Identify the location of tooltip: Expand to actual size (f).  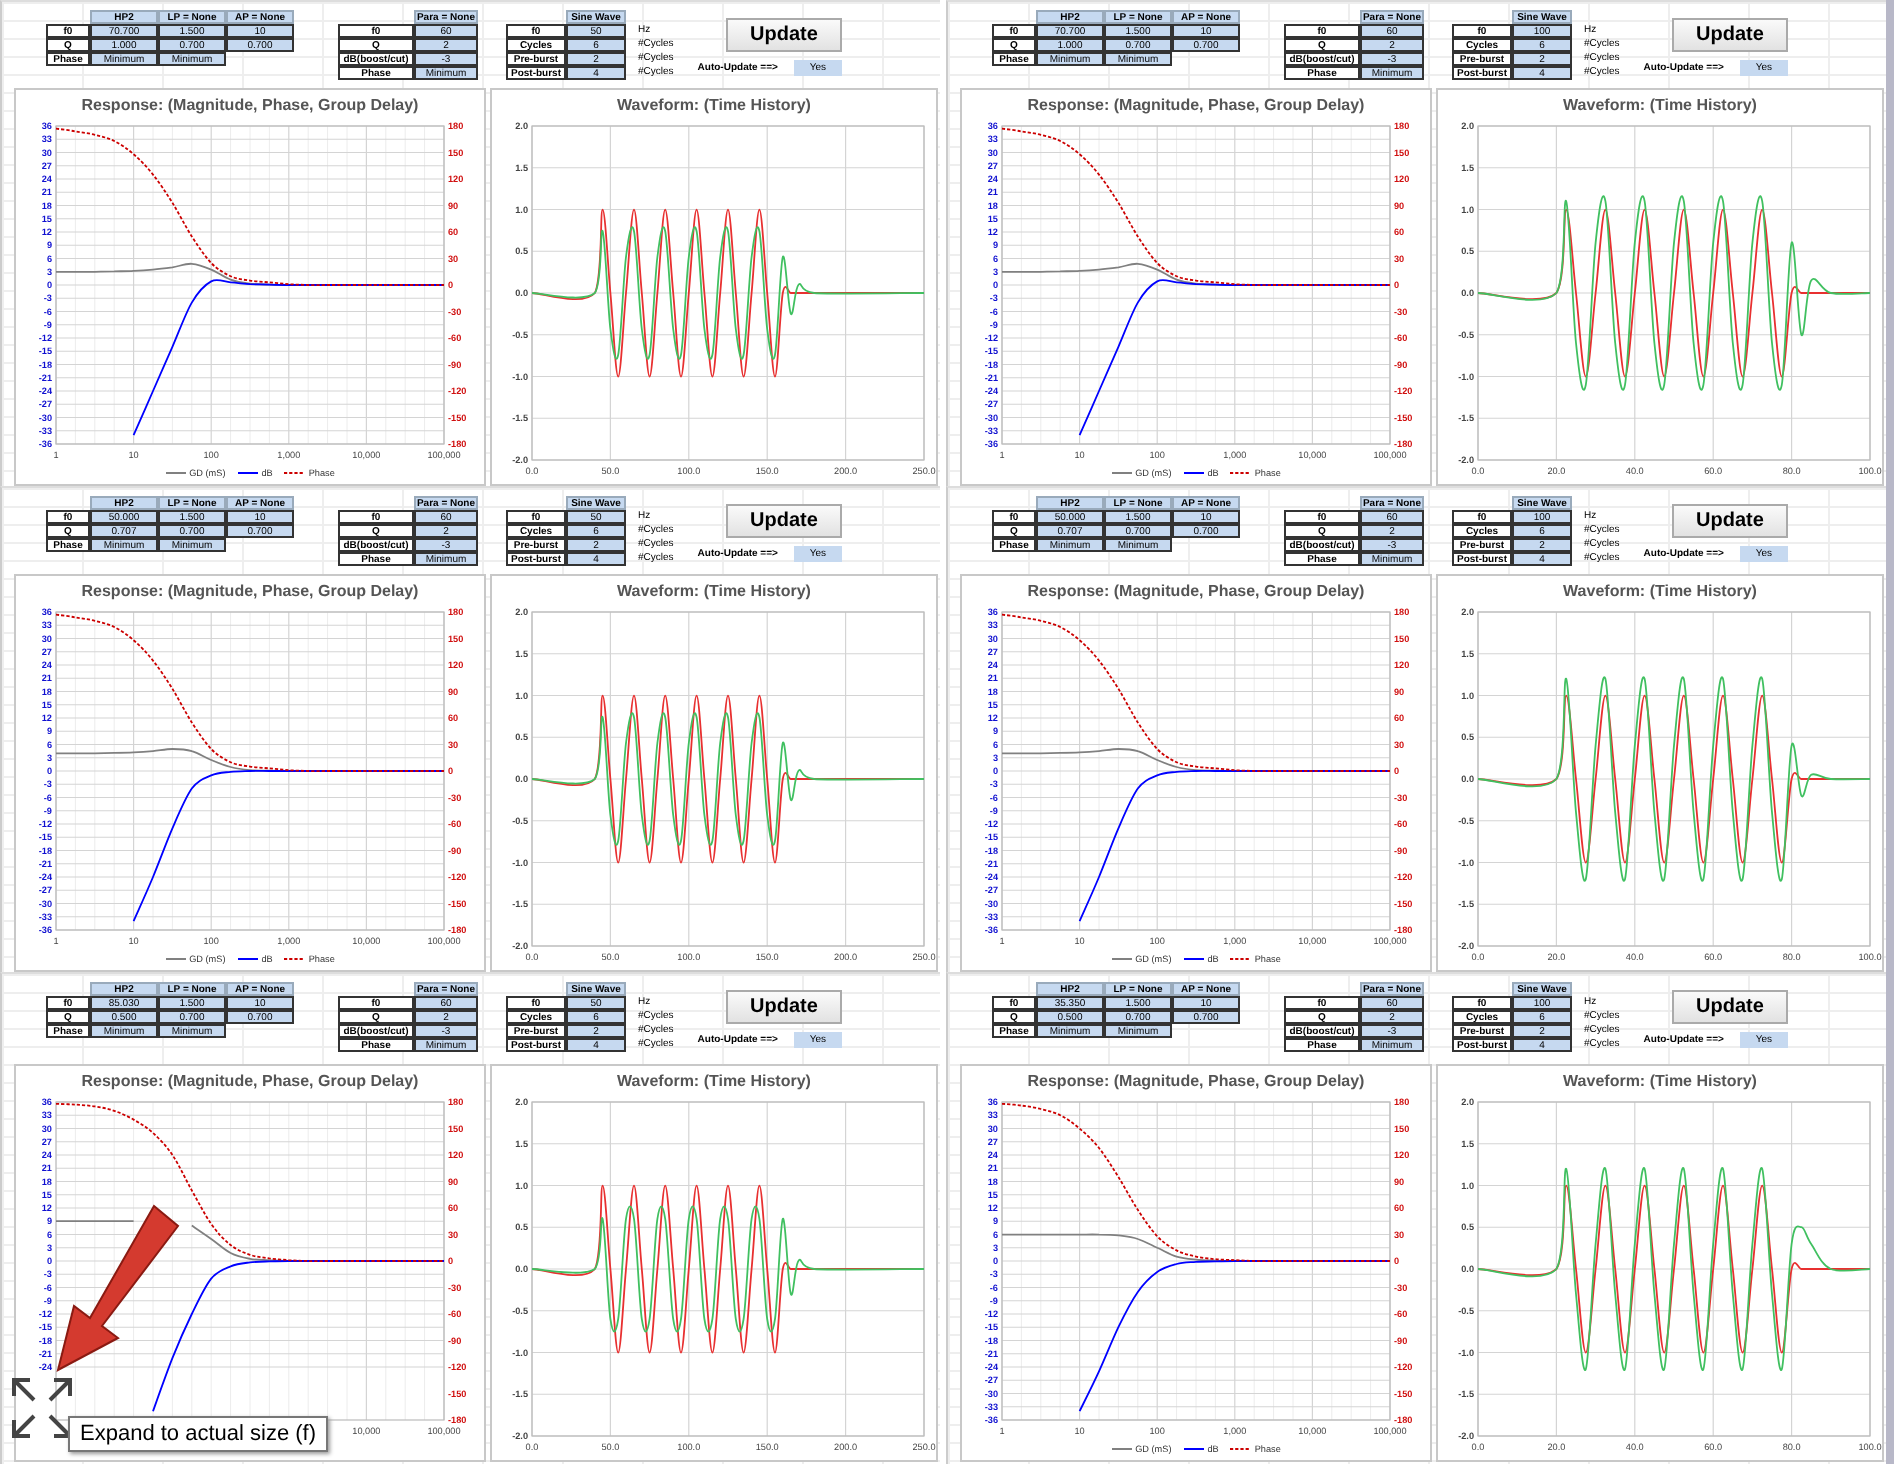
(198, 1434).